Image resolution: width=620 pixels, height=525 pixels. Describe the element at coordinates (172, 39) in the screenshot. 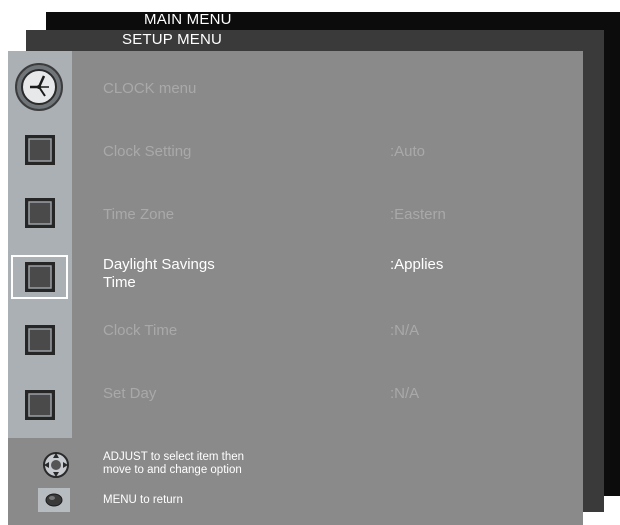

I see `setup-menu-title: SETUP MENU` at that location.